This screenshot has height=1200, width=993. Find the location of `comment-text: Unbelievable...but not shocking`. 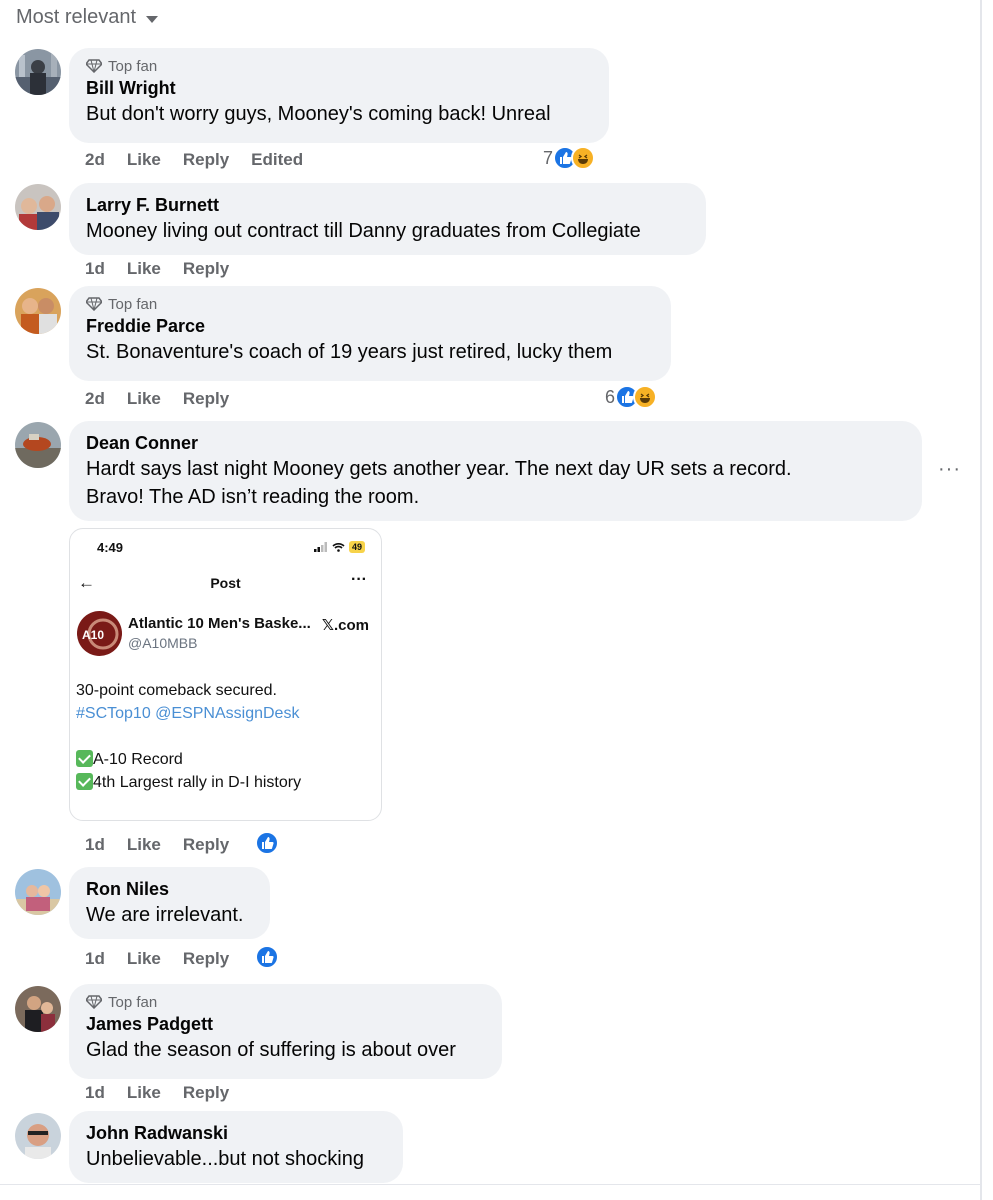

comment-text: Unbelievable...but not shocking is located at coordinates (225, 1159).